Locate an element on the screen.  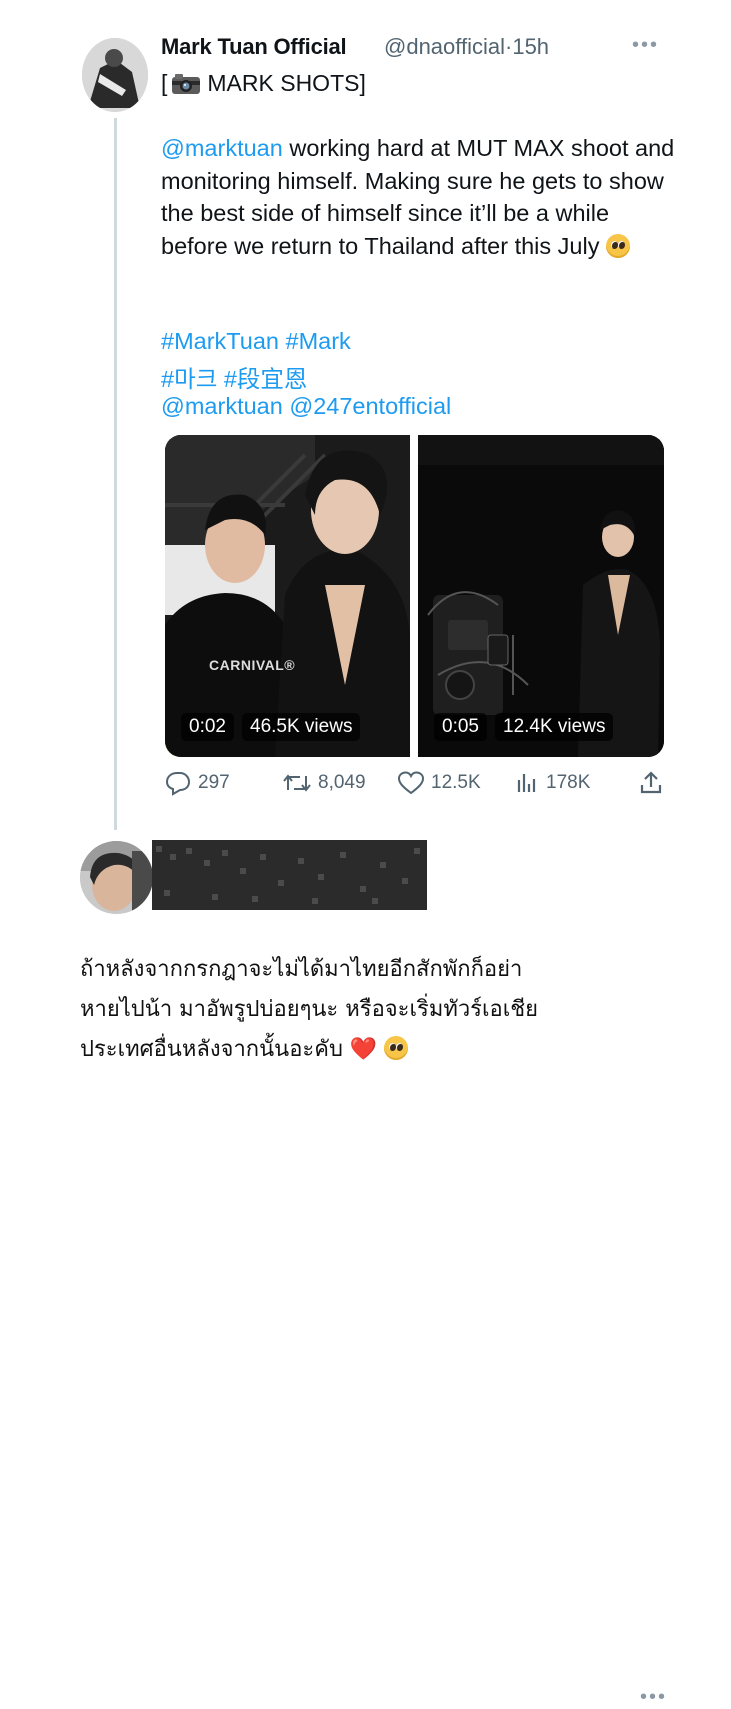
hashtags-line-1: #MarkTuan #Mark is located at coordinates (256, 341).